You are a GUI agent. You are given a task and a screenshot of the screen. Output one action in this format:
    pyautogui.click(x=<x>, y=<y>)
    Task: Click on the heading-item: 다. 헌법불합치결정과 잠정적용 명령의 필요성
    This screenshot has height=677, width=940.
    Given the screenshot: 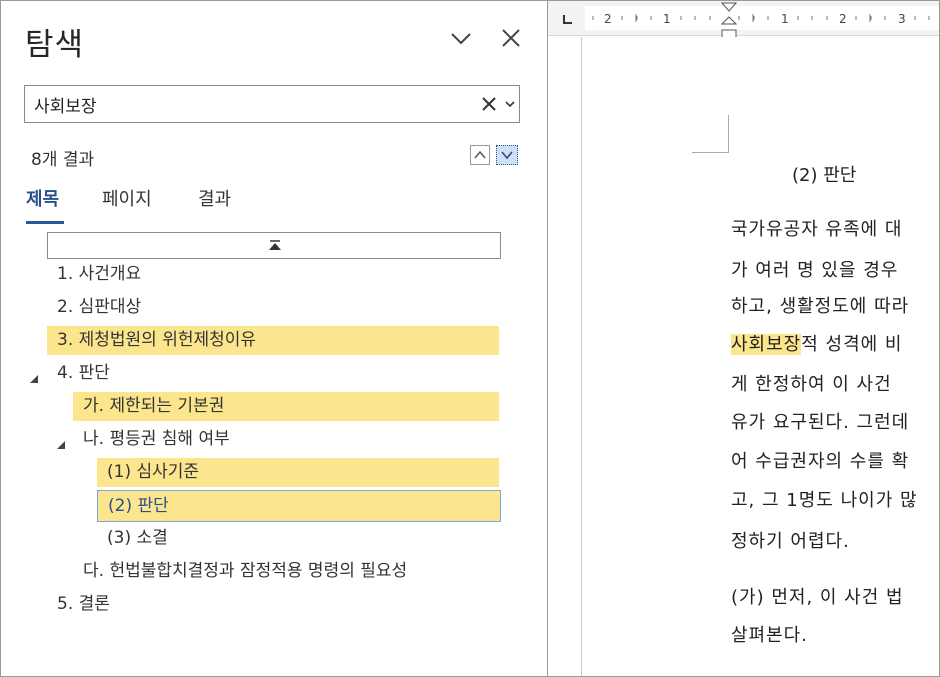 What is the action you would take?
    pyautogui.click(x=287, y=571)
    